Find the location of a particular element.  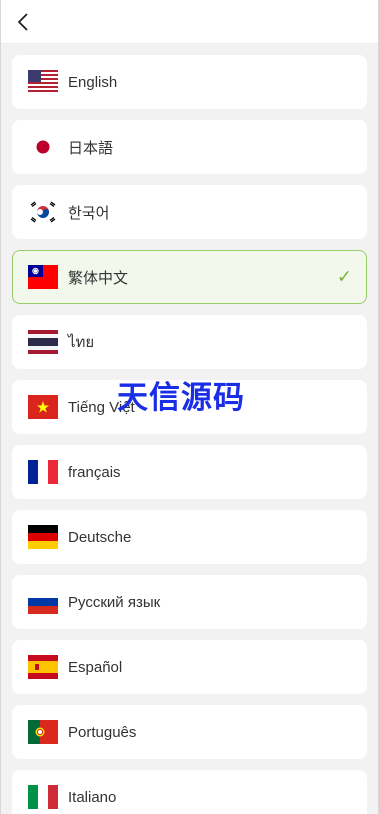

language-item-french: français is located at coordinates (189, 472).